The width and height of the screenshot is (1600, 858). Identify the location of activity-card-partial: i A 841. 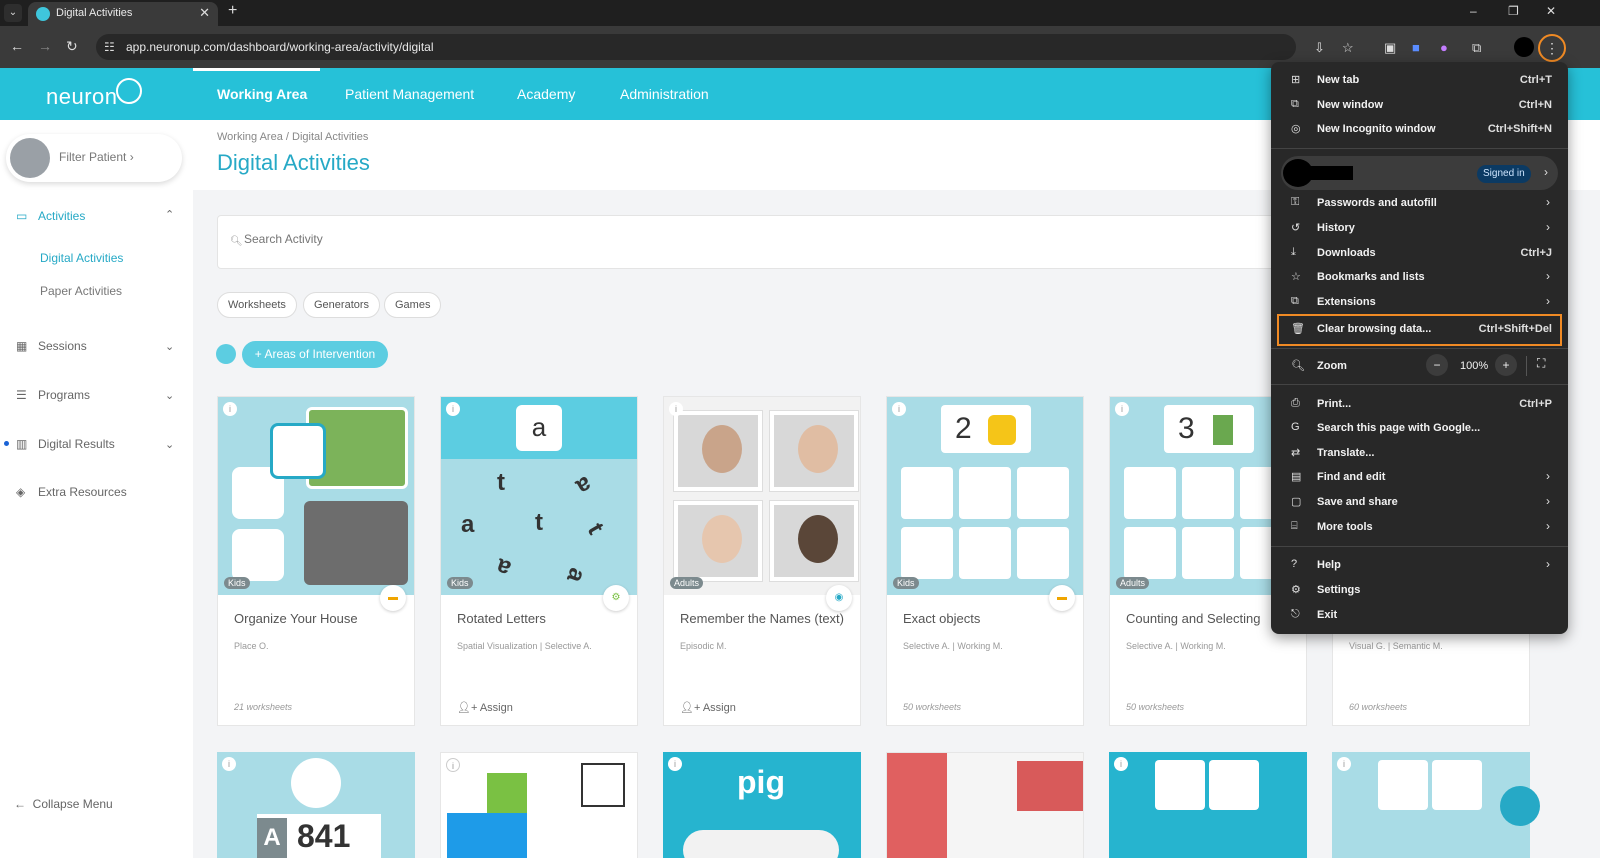
(316, 805).